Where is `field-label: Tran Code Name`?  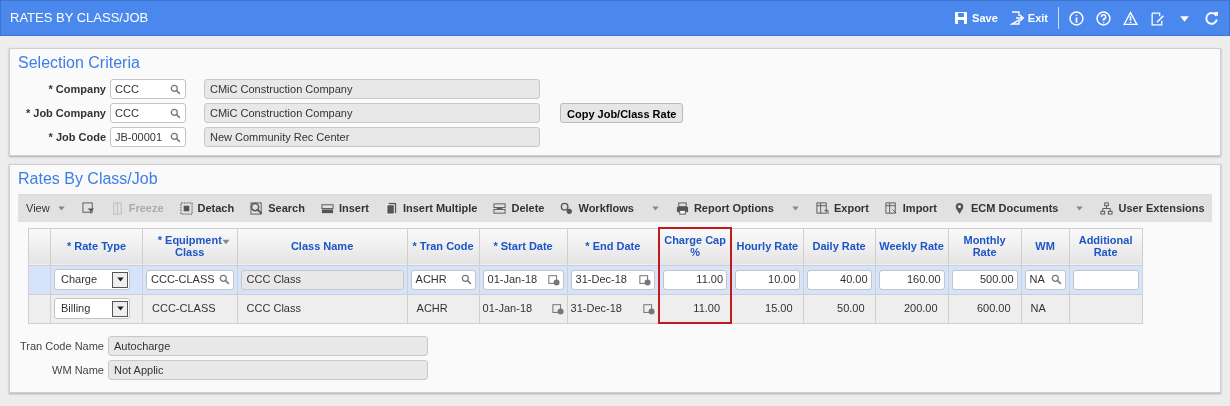
field-label: Tran Code Name is located at coordinates (61, 346).